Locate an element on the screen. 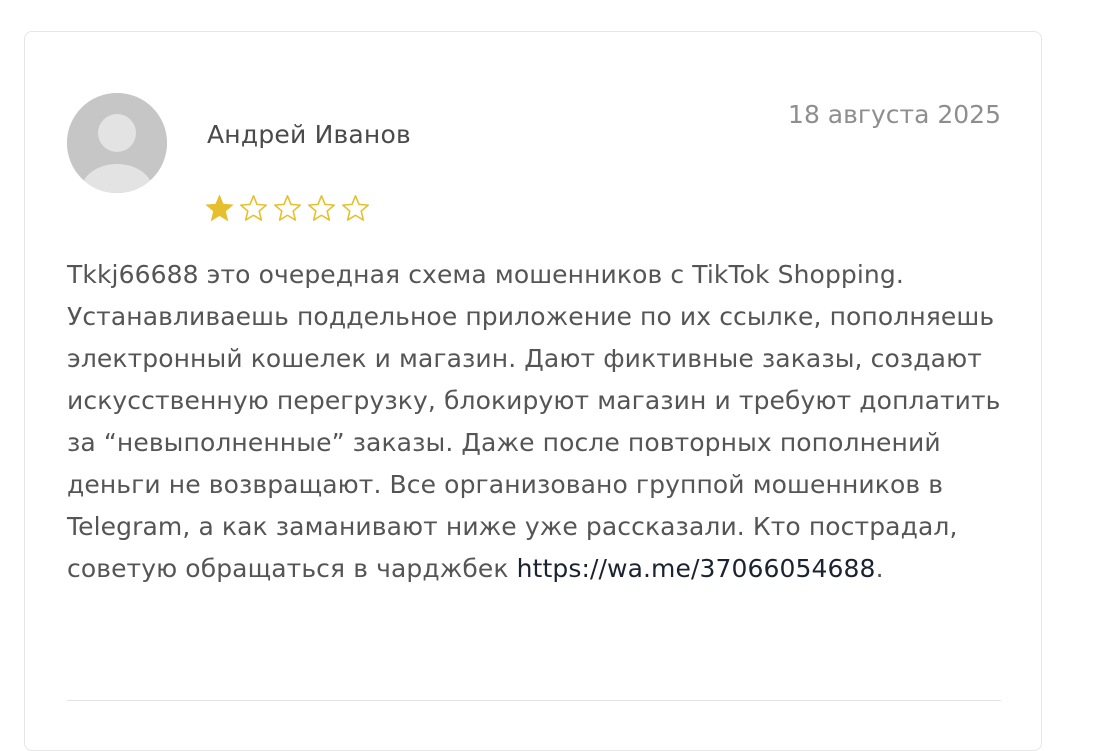 The image size is (1094, 751). star-rating is located at coordinates (287, 208).